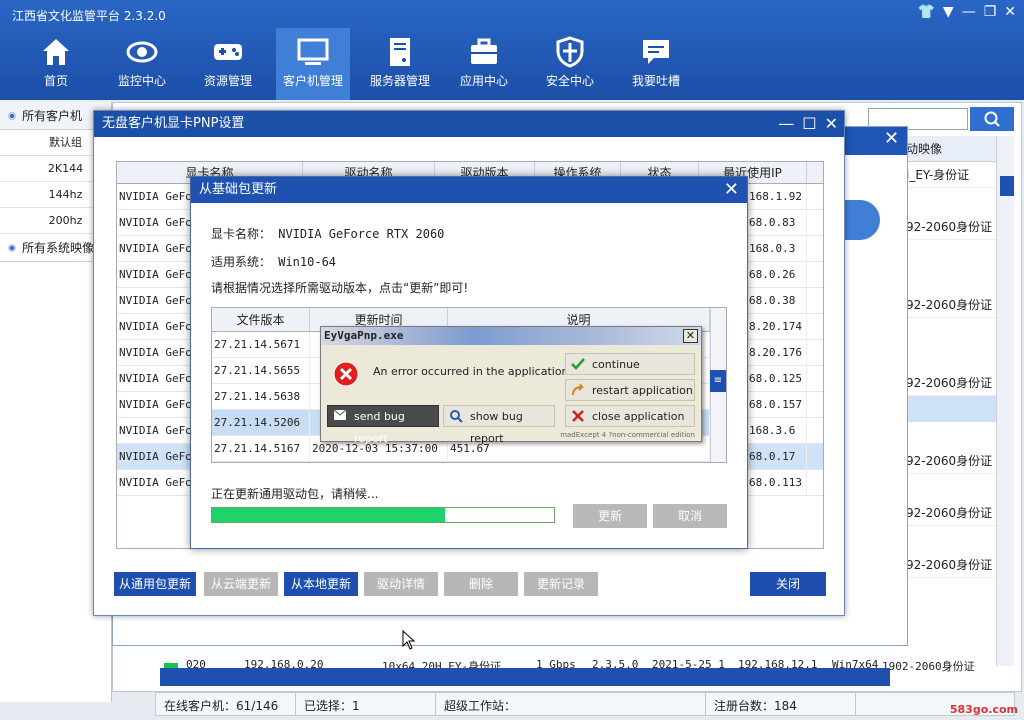 The width and height of the screenshot is (1024, 720). Describe the element at coordinates (925, 12) in the screenshot. I see `skin-icon: 👕` at that location.